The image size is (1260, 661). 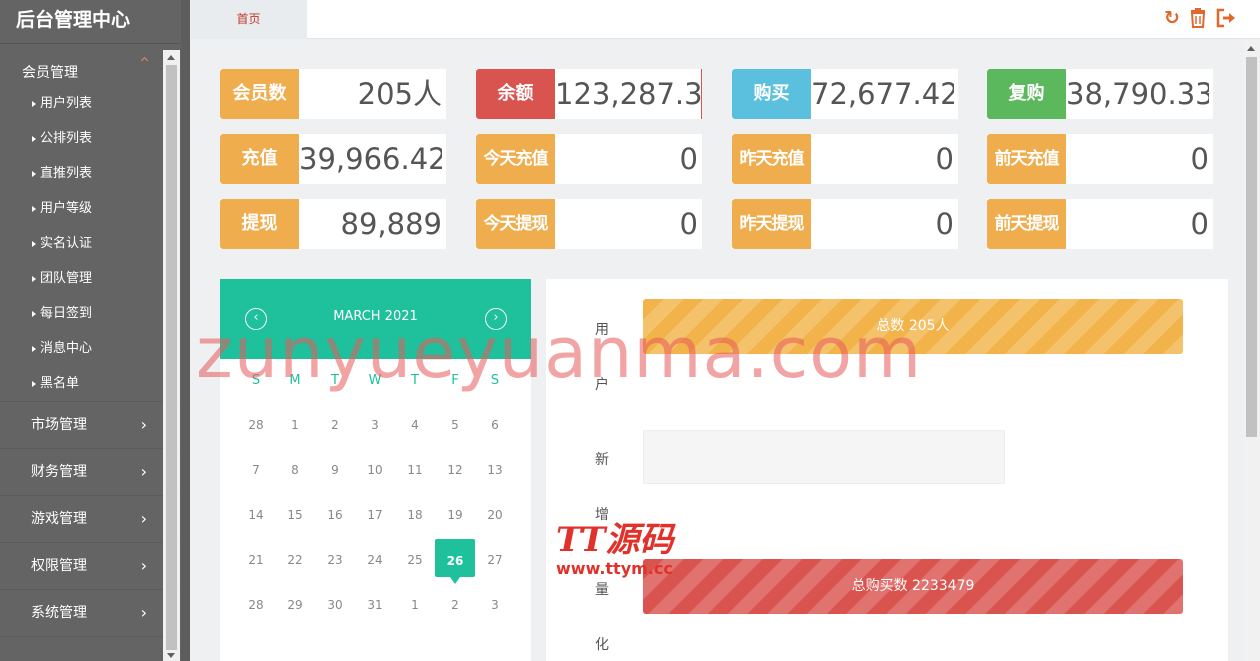 I want to click on menu-head-label: 系统管理, so click(x=59, y=613).